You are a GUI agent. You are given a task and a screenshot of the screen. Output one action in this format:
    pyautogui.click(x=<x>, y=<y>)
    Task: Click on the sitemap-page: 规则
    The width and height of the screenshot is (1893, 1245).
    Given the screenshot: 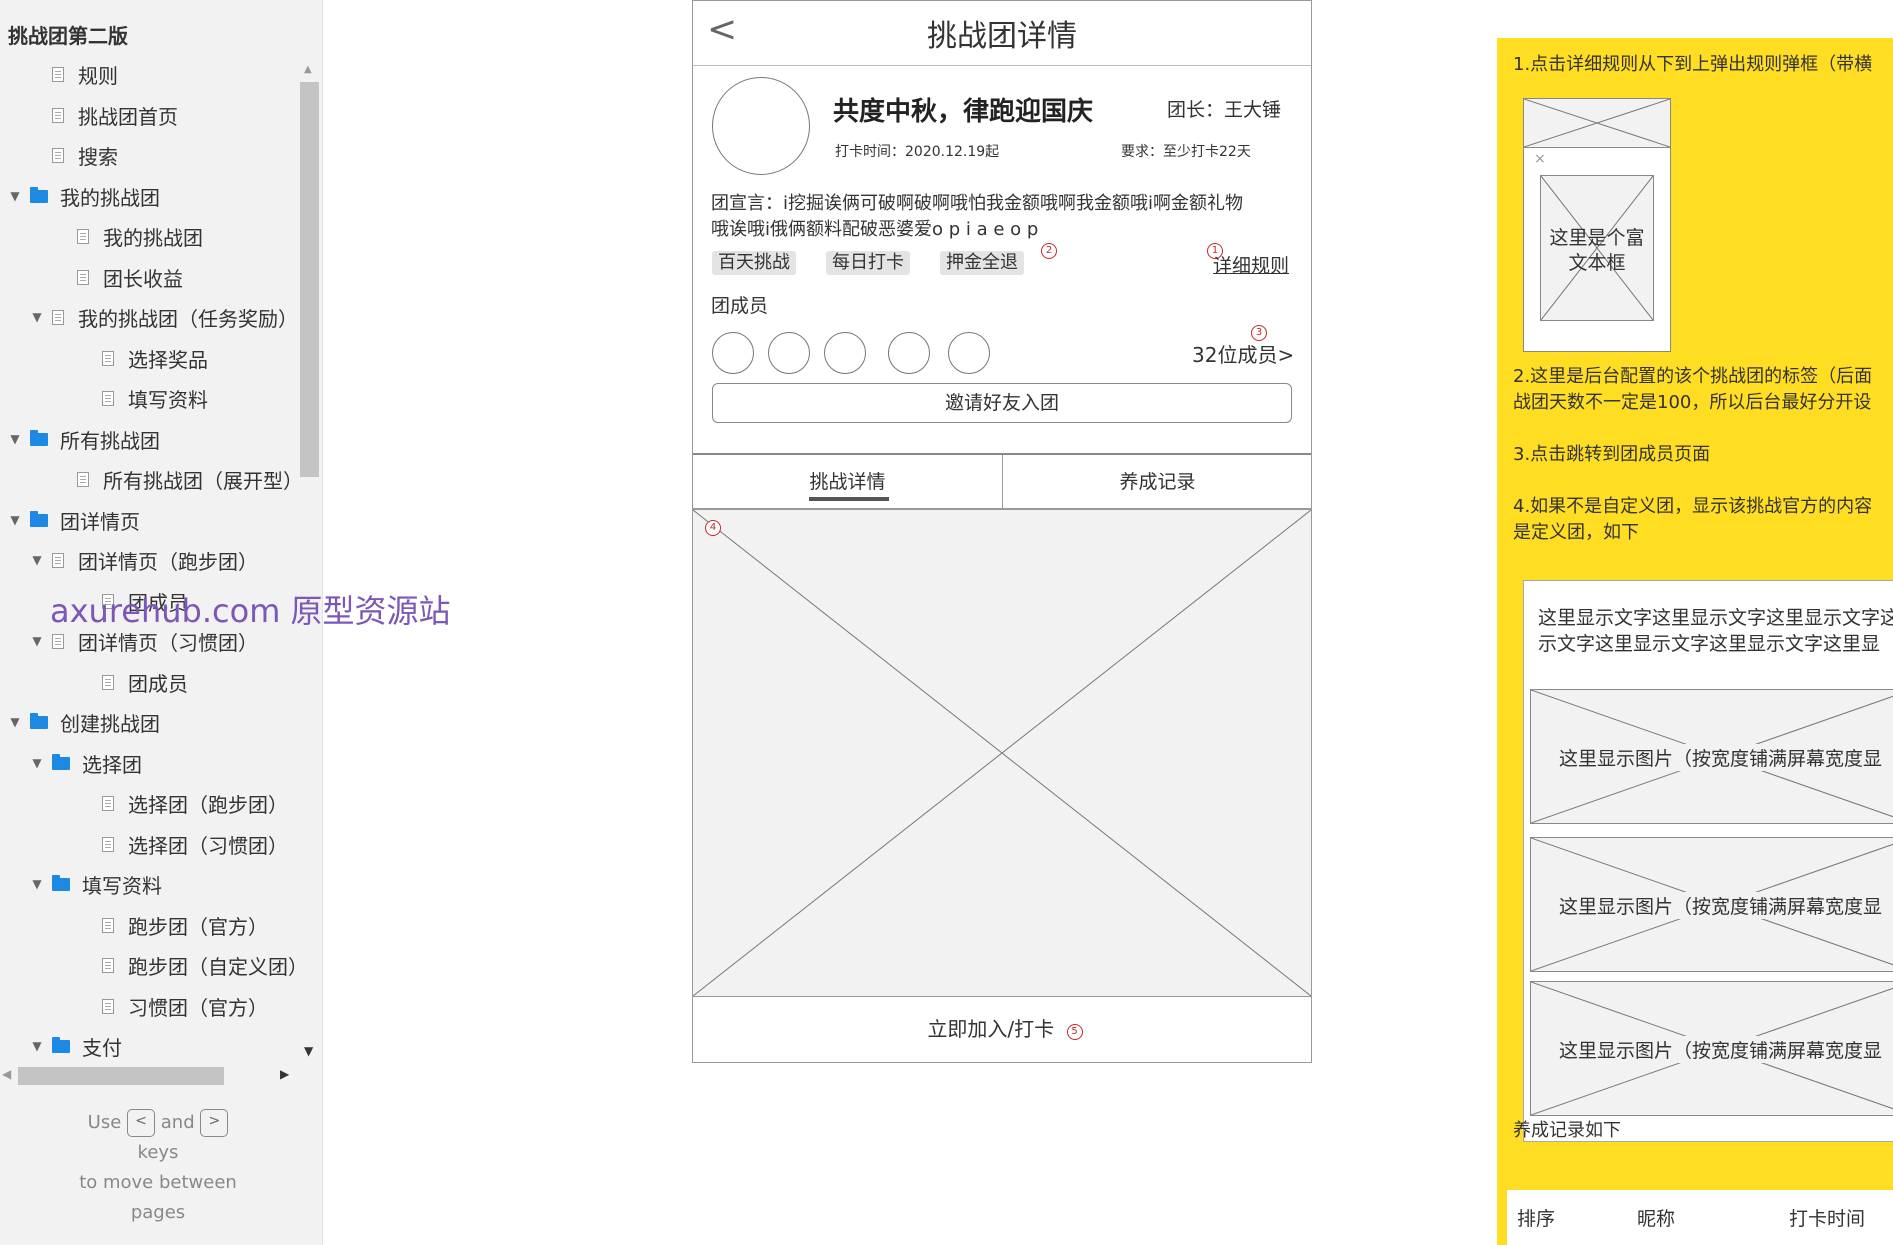 What is the action you would take?
    pyautogui.click(x=74, y=74)
    